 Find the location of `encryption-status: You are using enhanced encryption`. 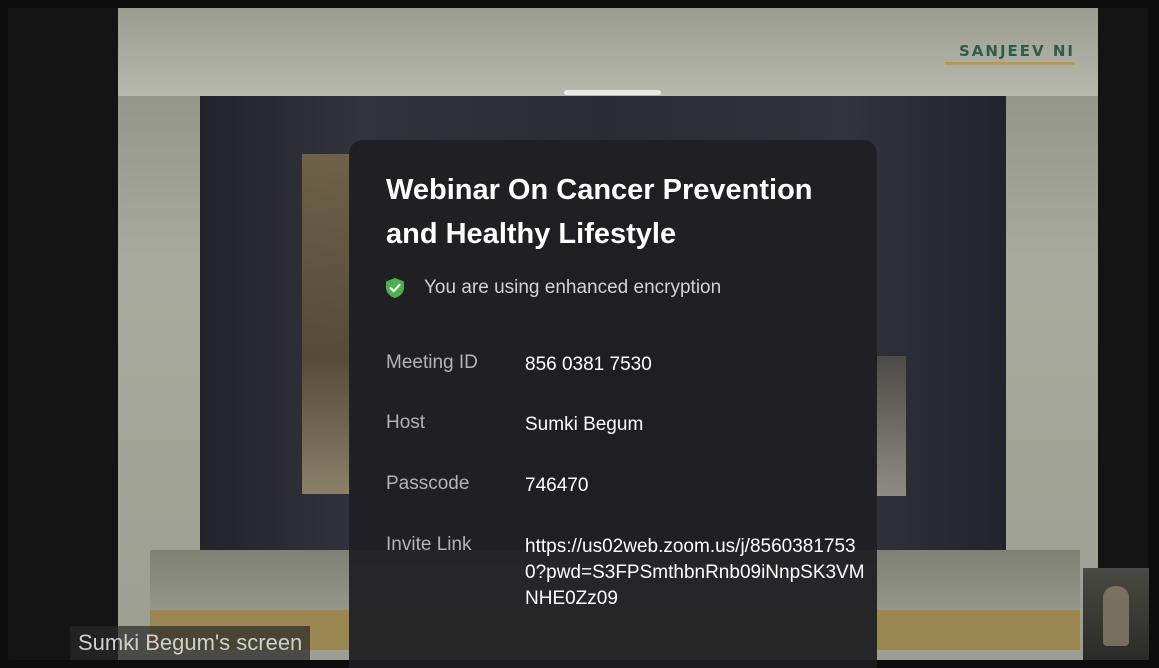

encryption-status: You are using enhanced encryption is located at coordinates (553, 288).